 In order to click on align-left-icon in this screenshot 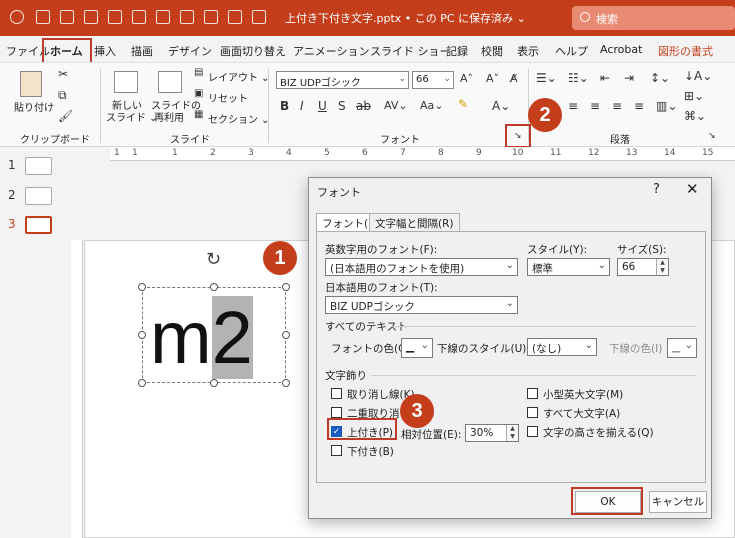, I will do `click(67, 17)`.